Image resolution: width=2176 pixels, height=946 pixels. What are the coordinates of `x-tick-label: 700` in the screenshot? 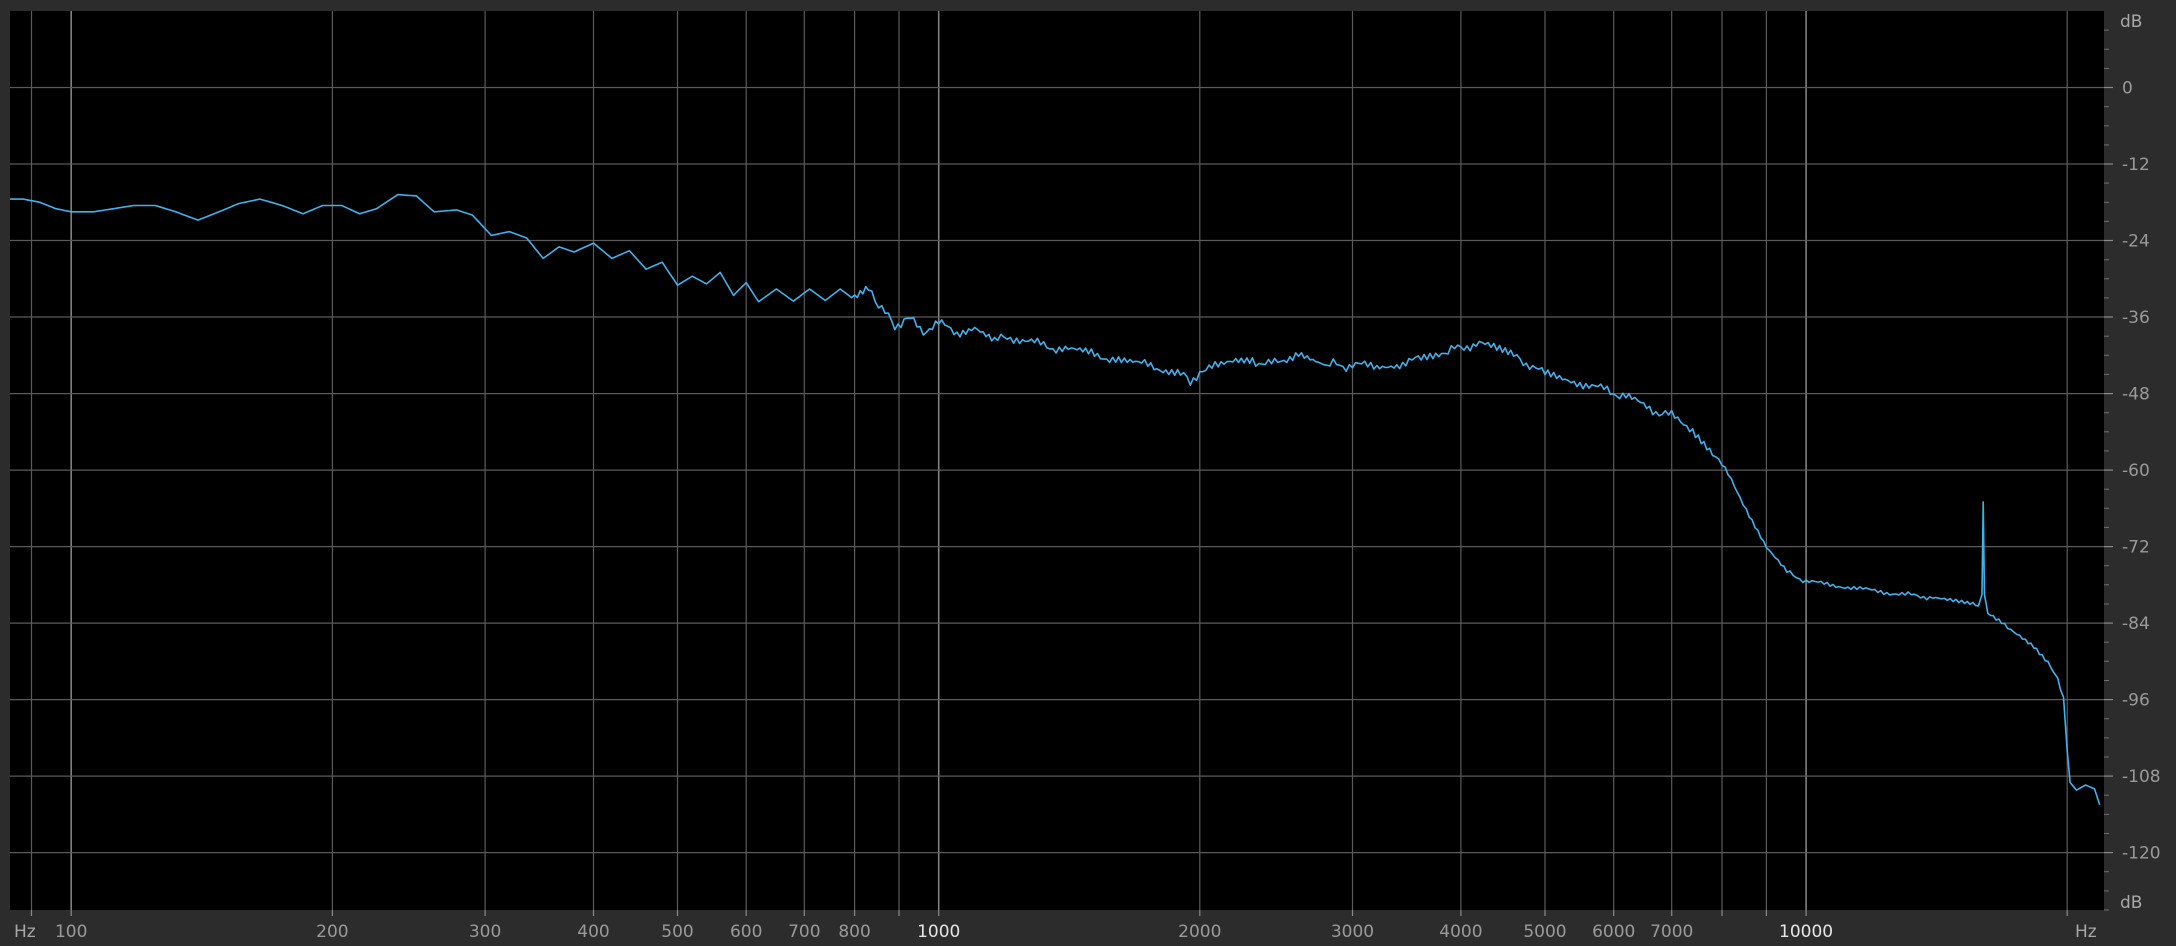 It's located at (804, 932).